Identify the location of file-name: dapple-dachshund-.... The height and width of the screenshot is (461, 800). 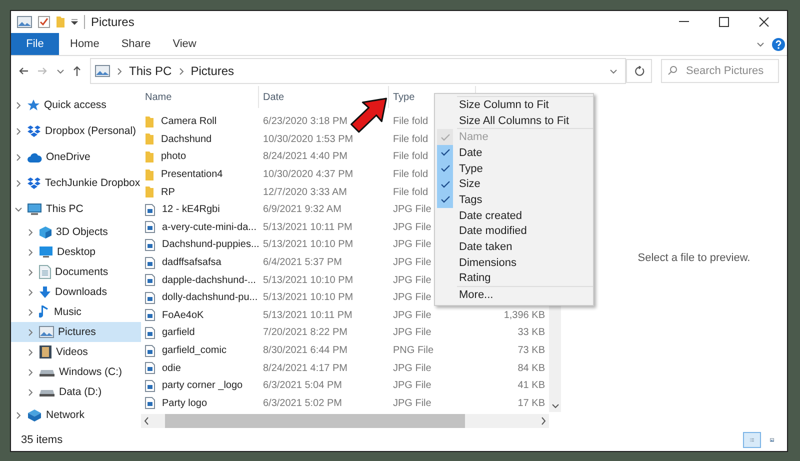
(200, 280).